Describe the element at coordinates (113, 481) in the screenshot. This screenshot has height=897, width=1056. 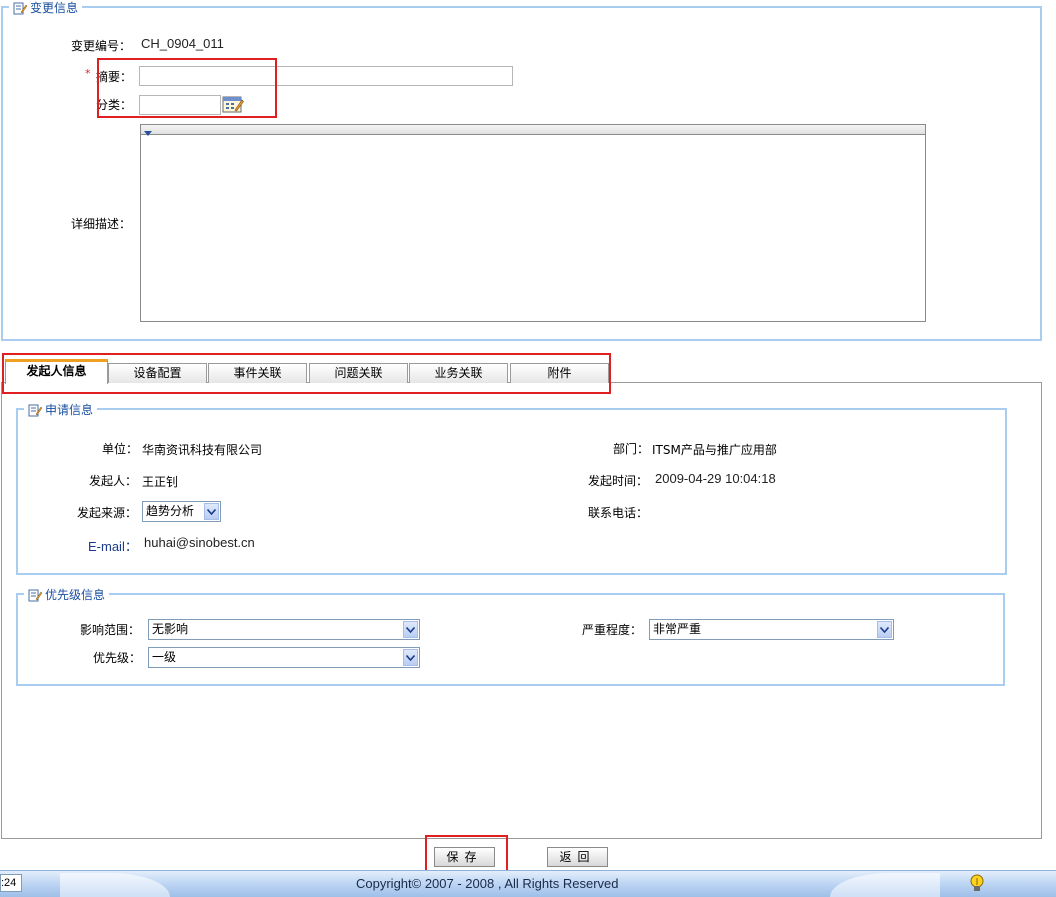
I see `initiator-label: 发起人：` at that location.